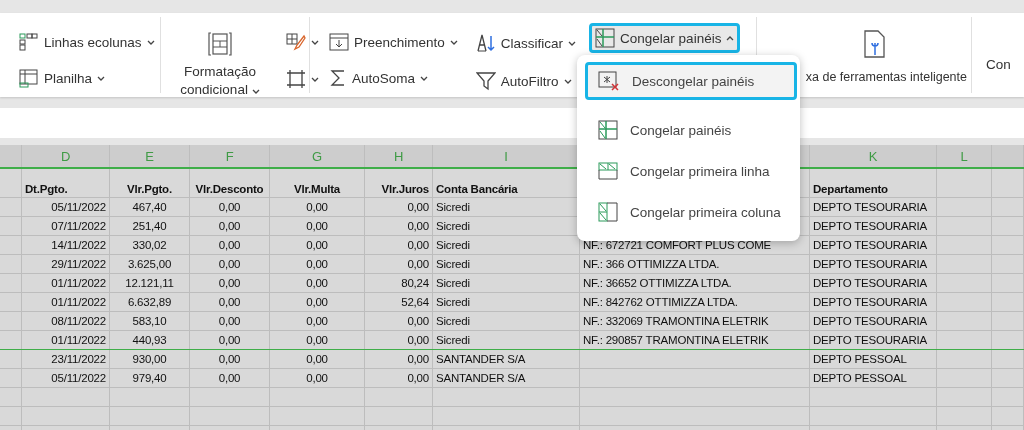  Describe the element at coordinates (78, 359) in the screenshot. I see `table-cell: 23/11/2022` at that location.